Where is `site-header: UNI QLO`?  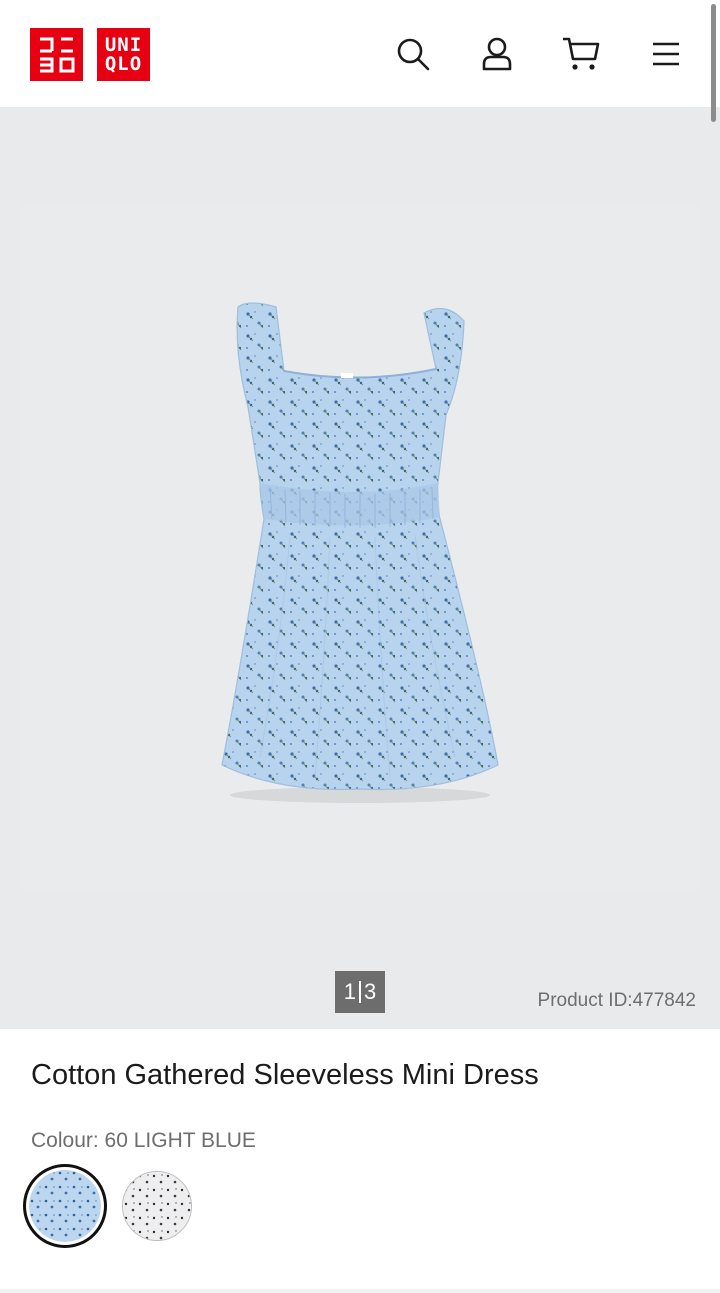
site-header: UNI QLO is located at coordinates (360, 53).